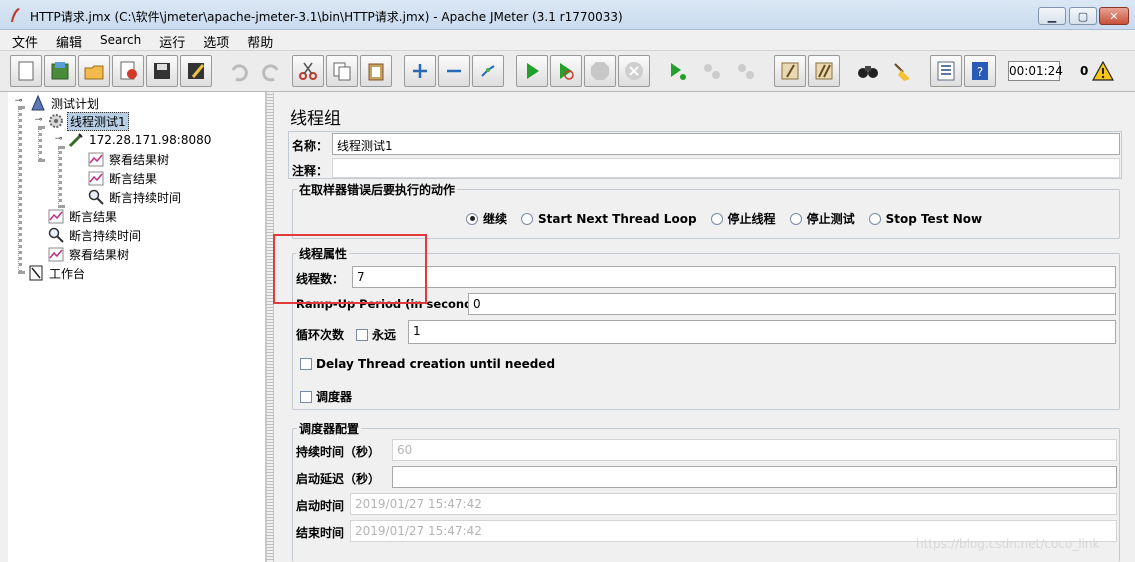 This screenshot has height=562, width=1135. I want to click on scheduler-label: 调度器, so click(334, 397).